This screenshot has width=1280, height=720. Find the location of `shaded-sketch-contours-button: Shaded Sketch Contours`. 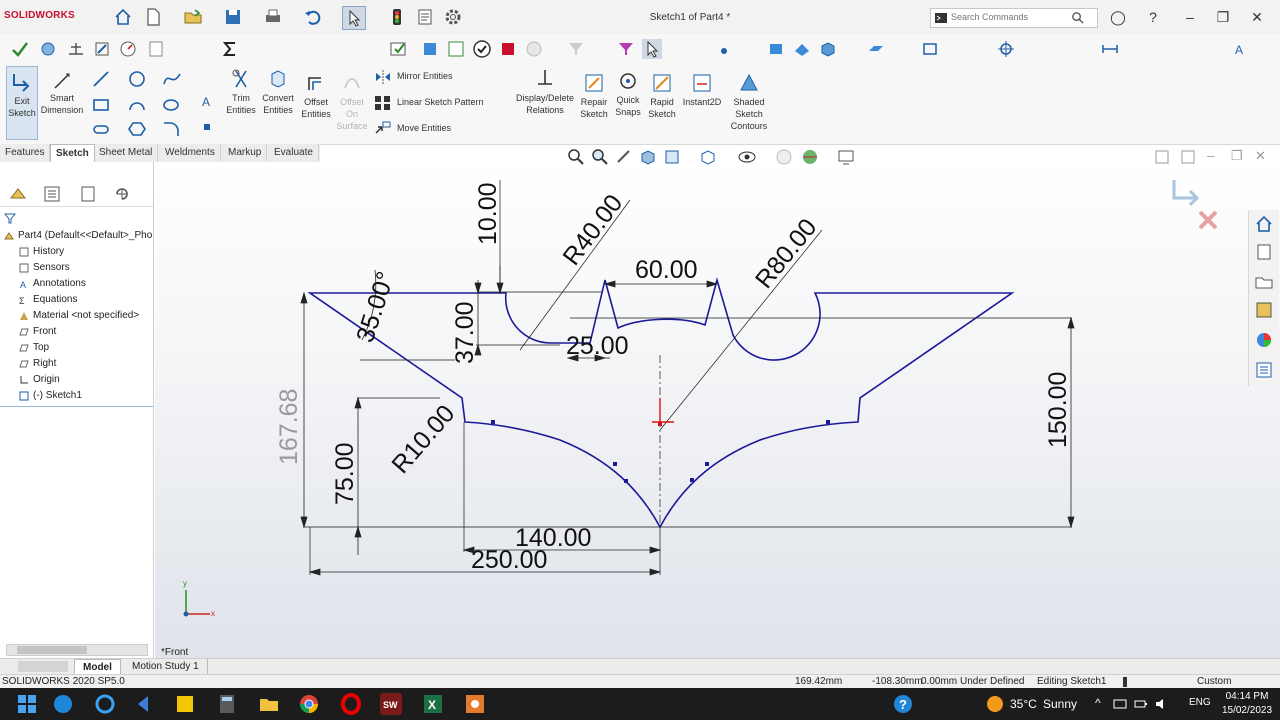

shaded-sketch-contours-button: Shaded Sketch Contours is located at coordinates (749, 104).